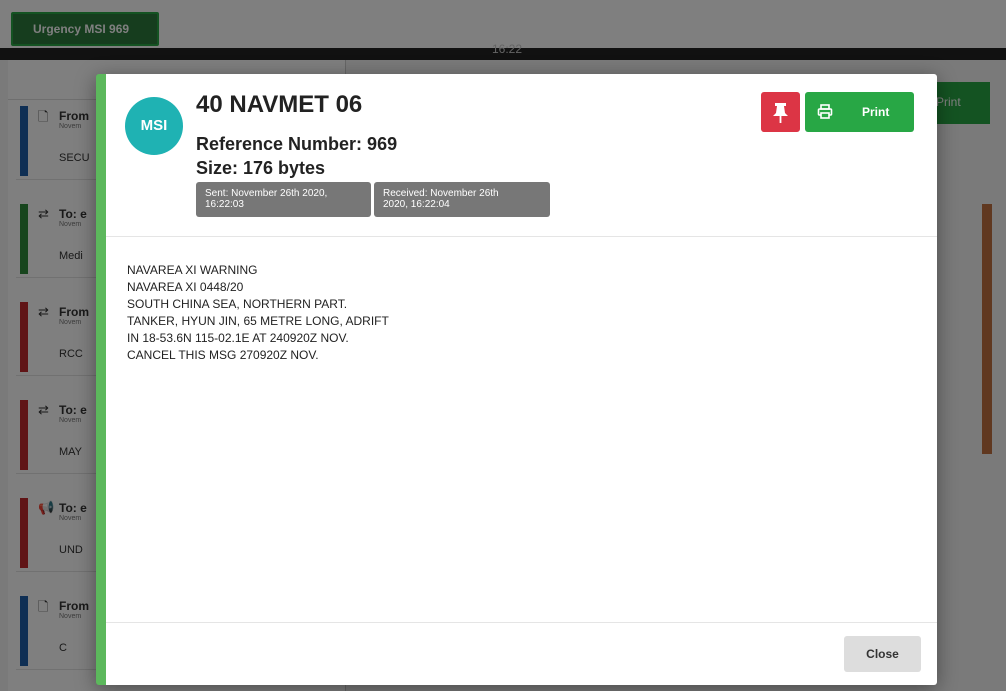 This screenshot has width=1006, height=691. Describe the element at coordinates (876, 112) in the screenshot. I see `print-button-label: Print` at that location.